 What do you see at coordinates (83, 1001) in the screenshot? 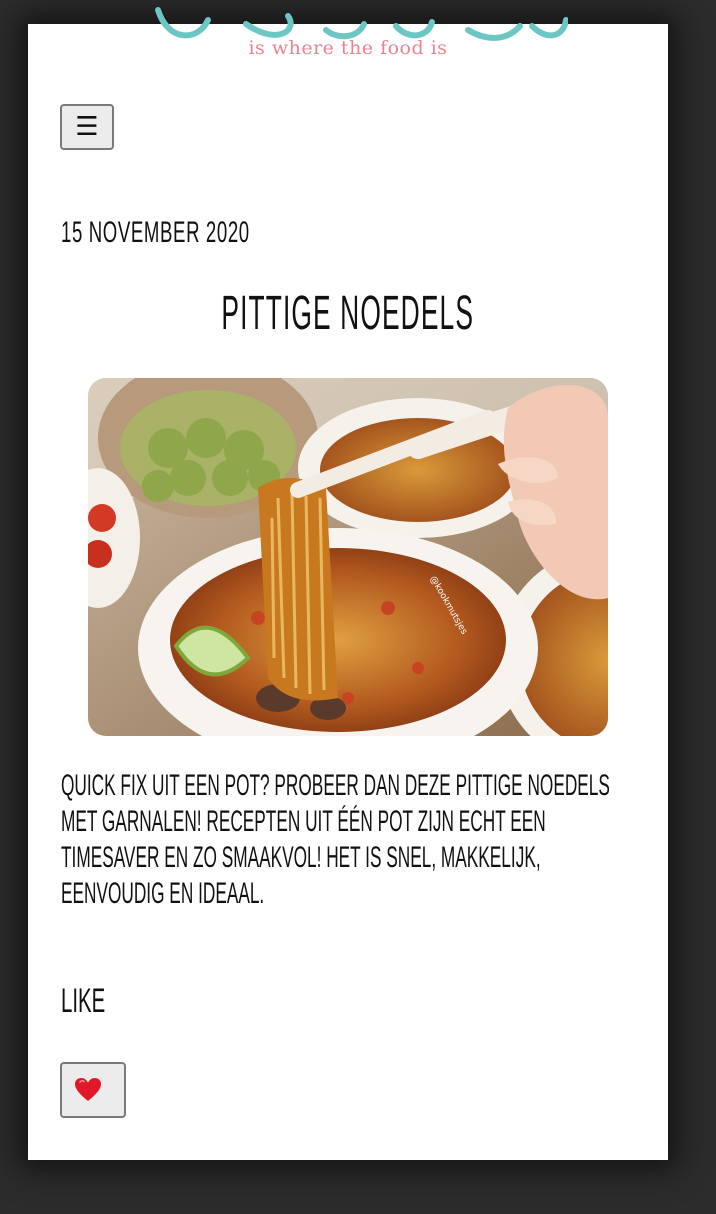
I see `like-heading: LIKE` at bounding box center [83, 1001].